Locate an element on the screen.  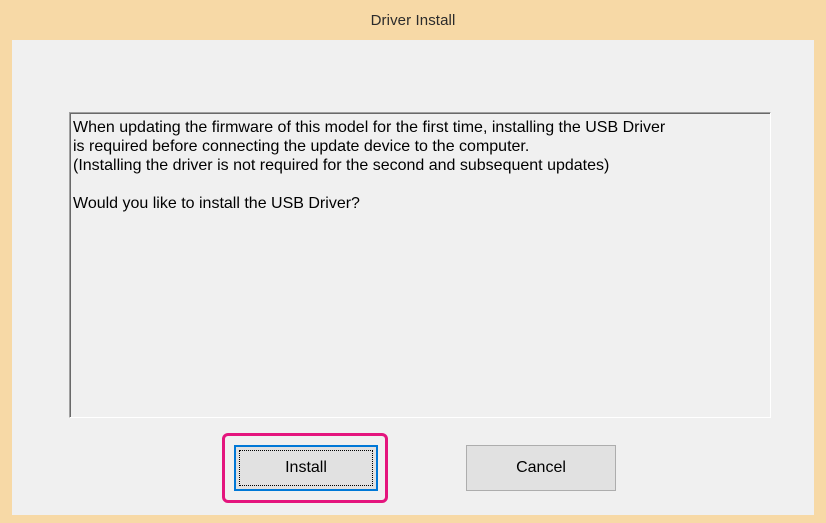
install-button: Install is located at coordinates (306, 468).